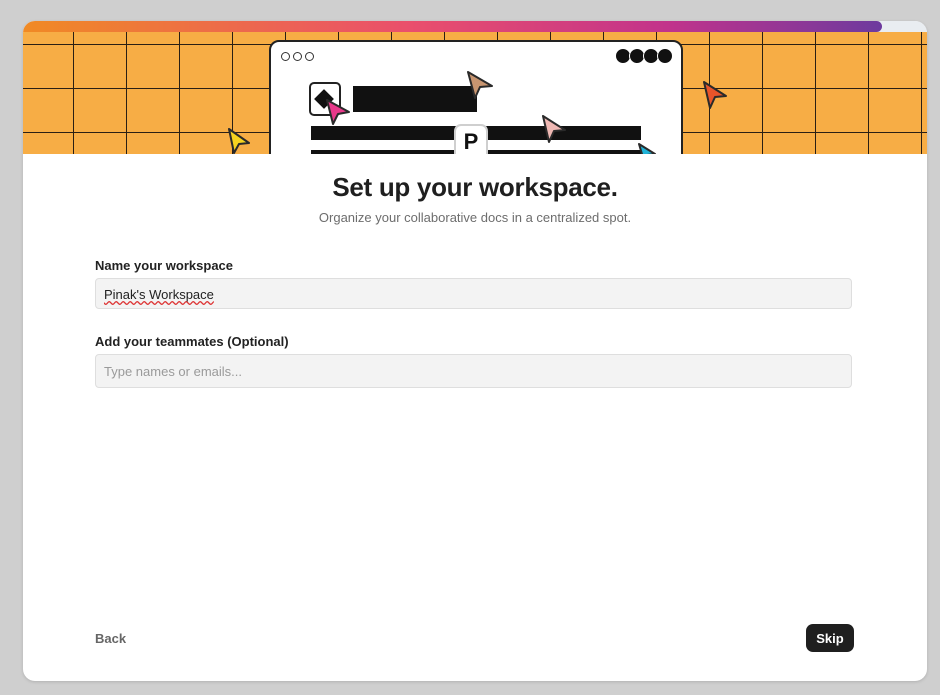  What do you see at coordinates (647, 148) in the screenshot?
I see `cyan-cursor-icon` at bounding box center [647, 148].